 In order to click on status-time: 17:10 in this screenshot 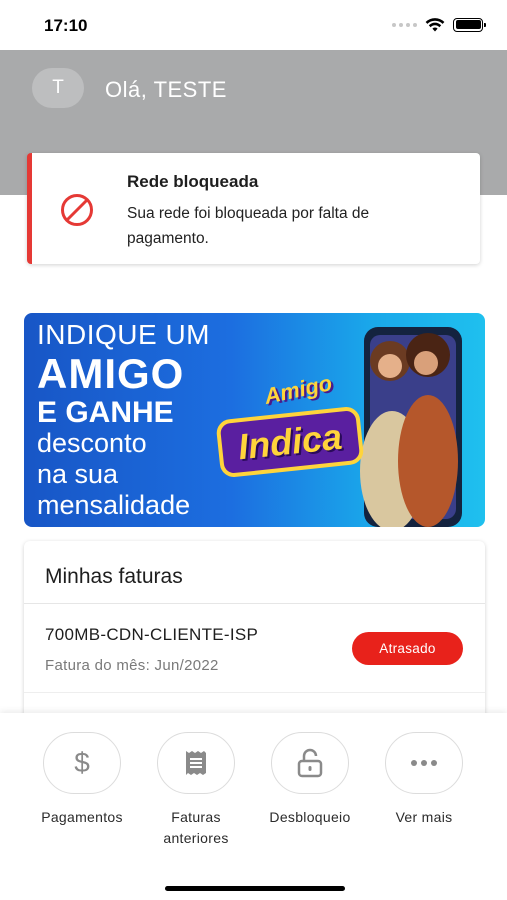, I will do `click(66, 25)`.